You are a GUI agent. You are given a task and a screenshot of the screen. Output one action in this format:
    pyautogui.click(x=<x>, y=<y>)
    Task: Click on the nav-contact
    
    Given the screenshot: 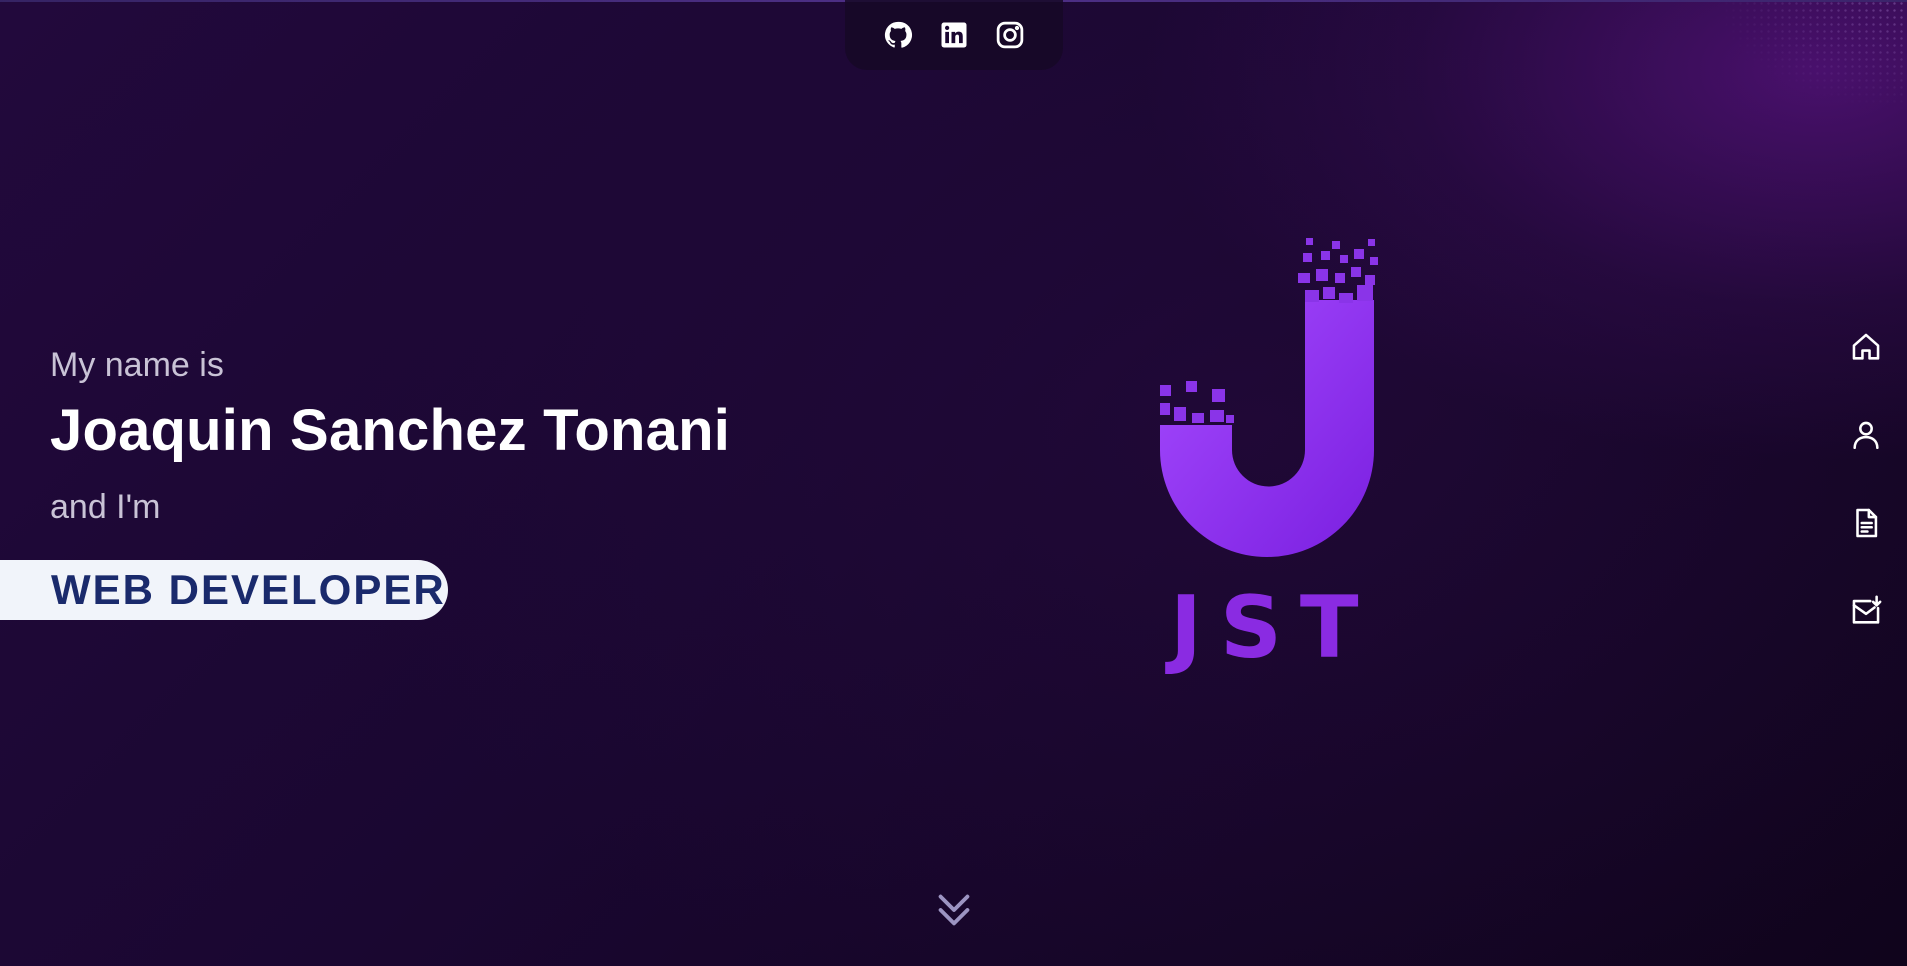 What is the action you would take?
    pyautogui.click(x=1866, y=611)
    